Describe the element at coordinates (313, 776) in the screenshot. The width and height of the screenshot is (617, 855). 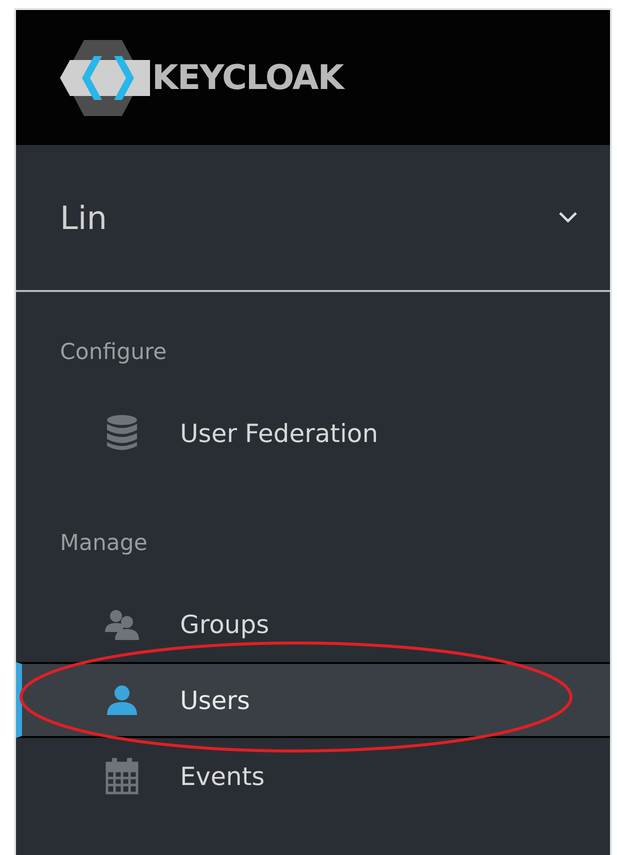
I see `nav-item: Events` at that location.